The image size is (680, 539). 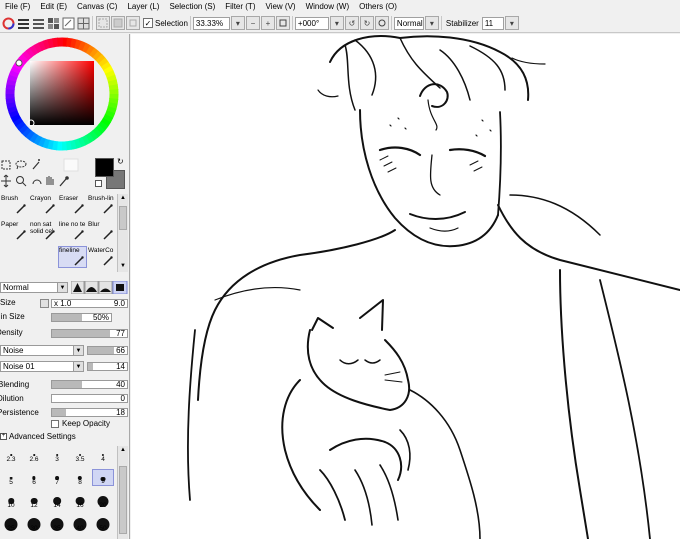 I want to click on stabilizer-field: 11, so click(x=492, y=23).